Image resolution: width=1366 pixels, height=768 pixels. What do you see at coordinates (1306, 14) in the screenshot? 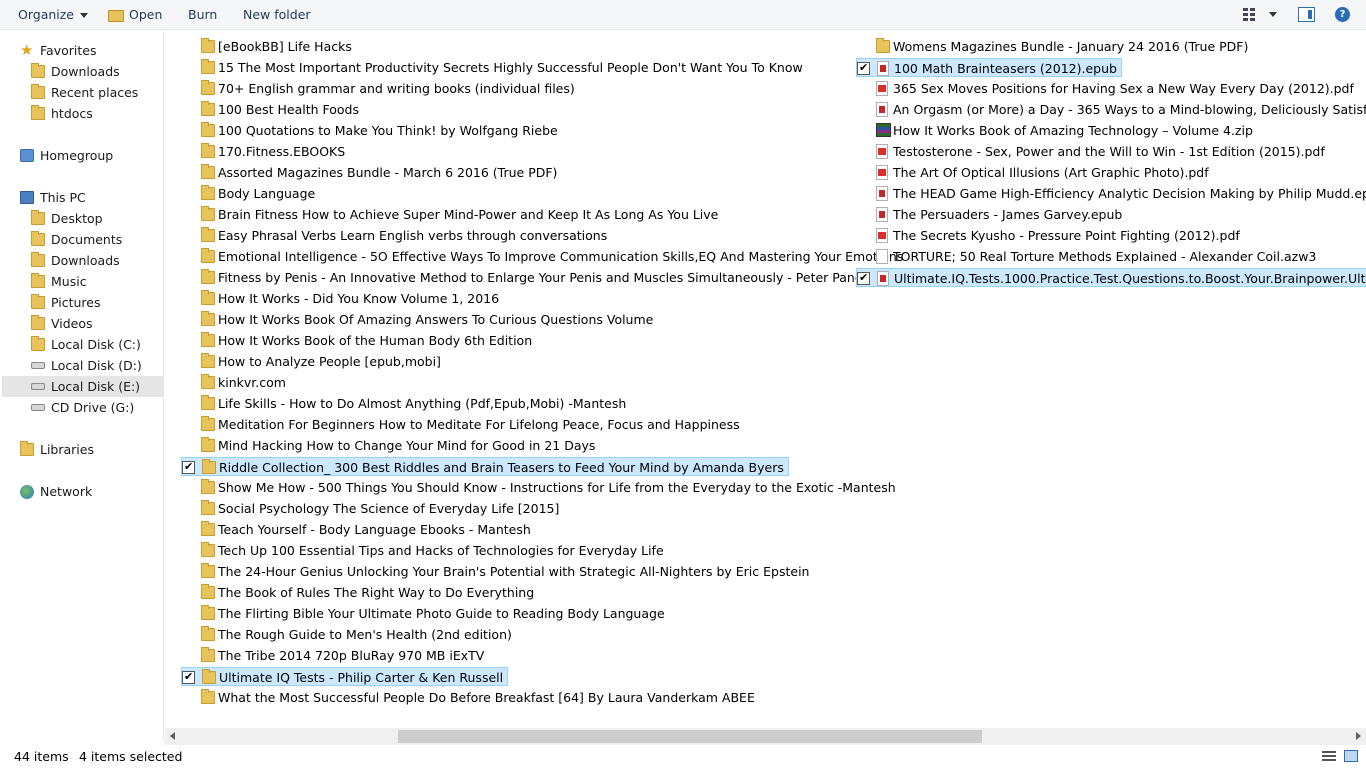
I see `preview-pane-icon` at bounding box center [1306, 14].